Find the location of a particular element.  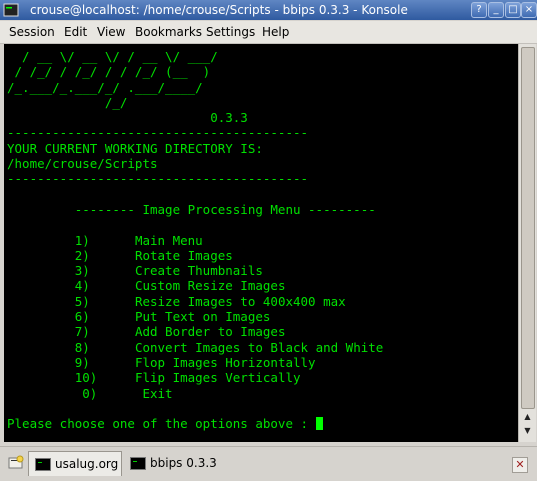

option-label: Add Border to Images is located at coordinates (210, 332).